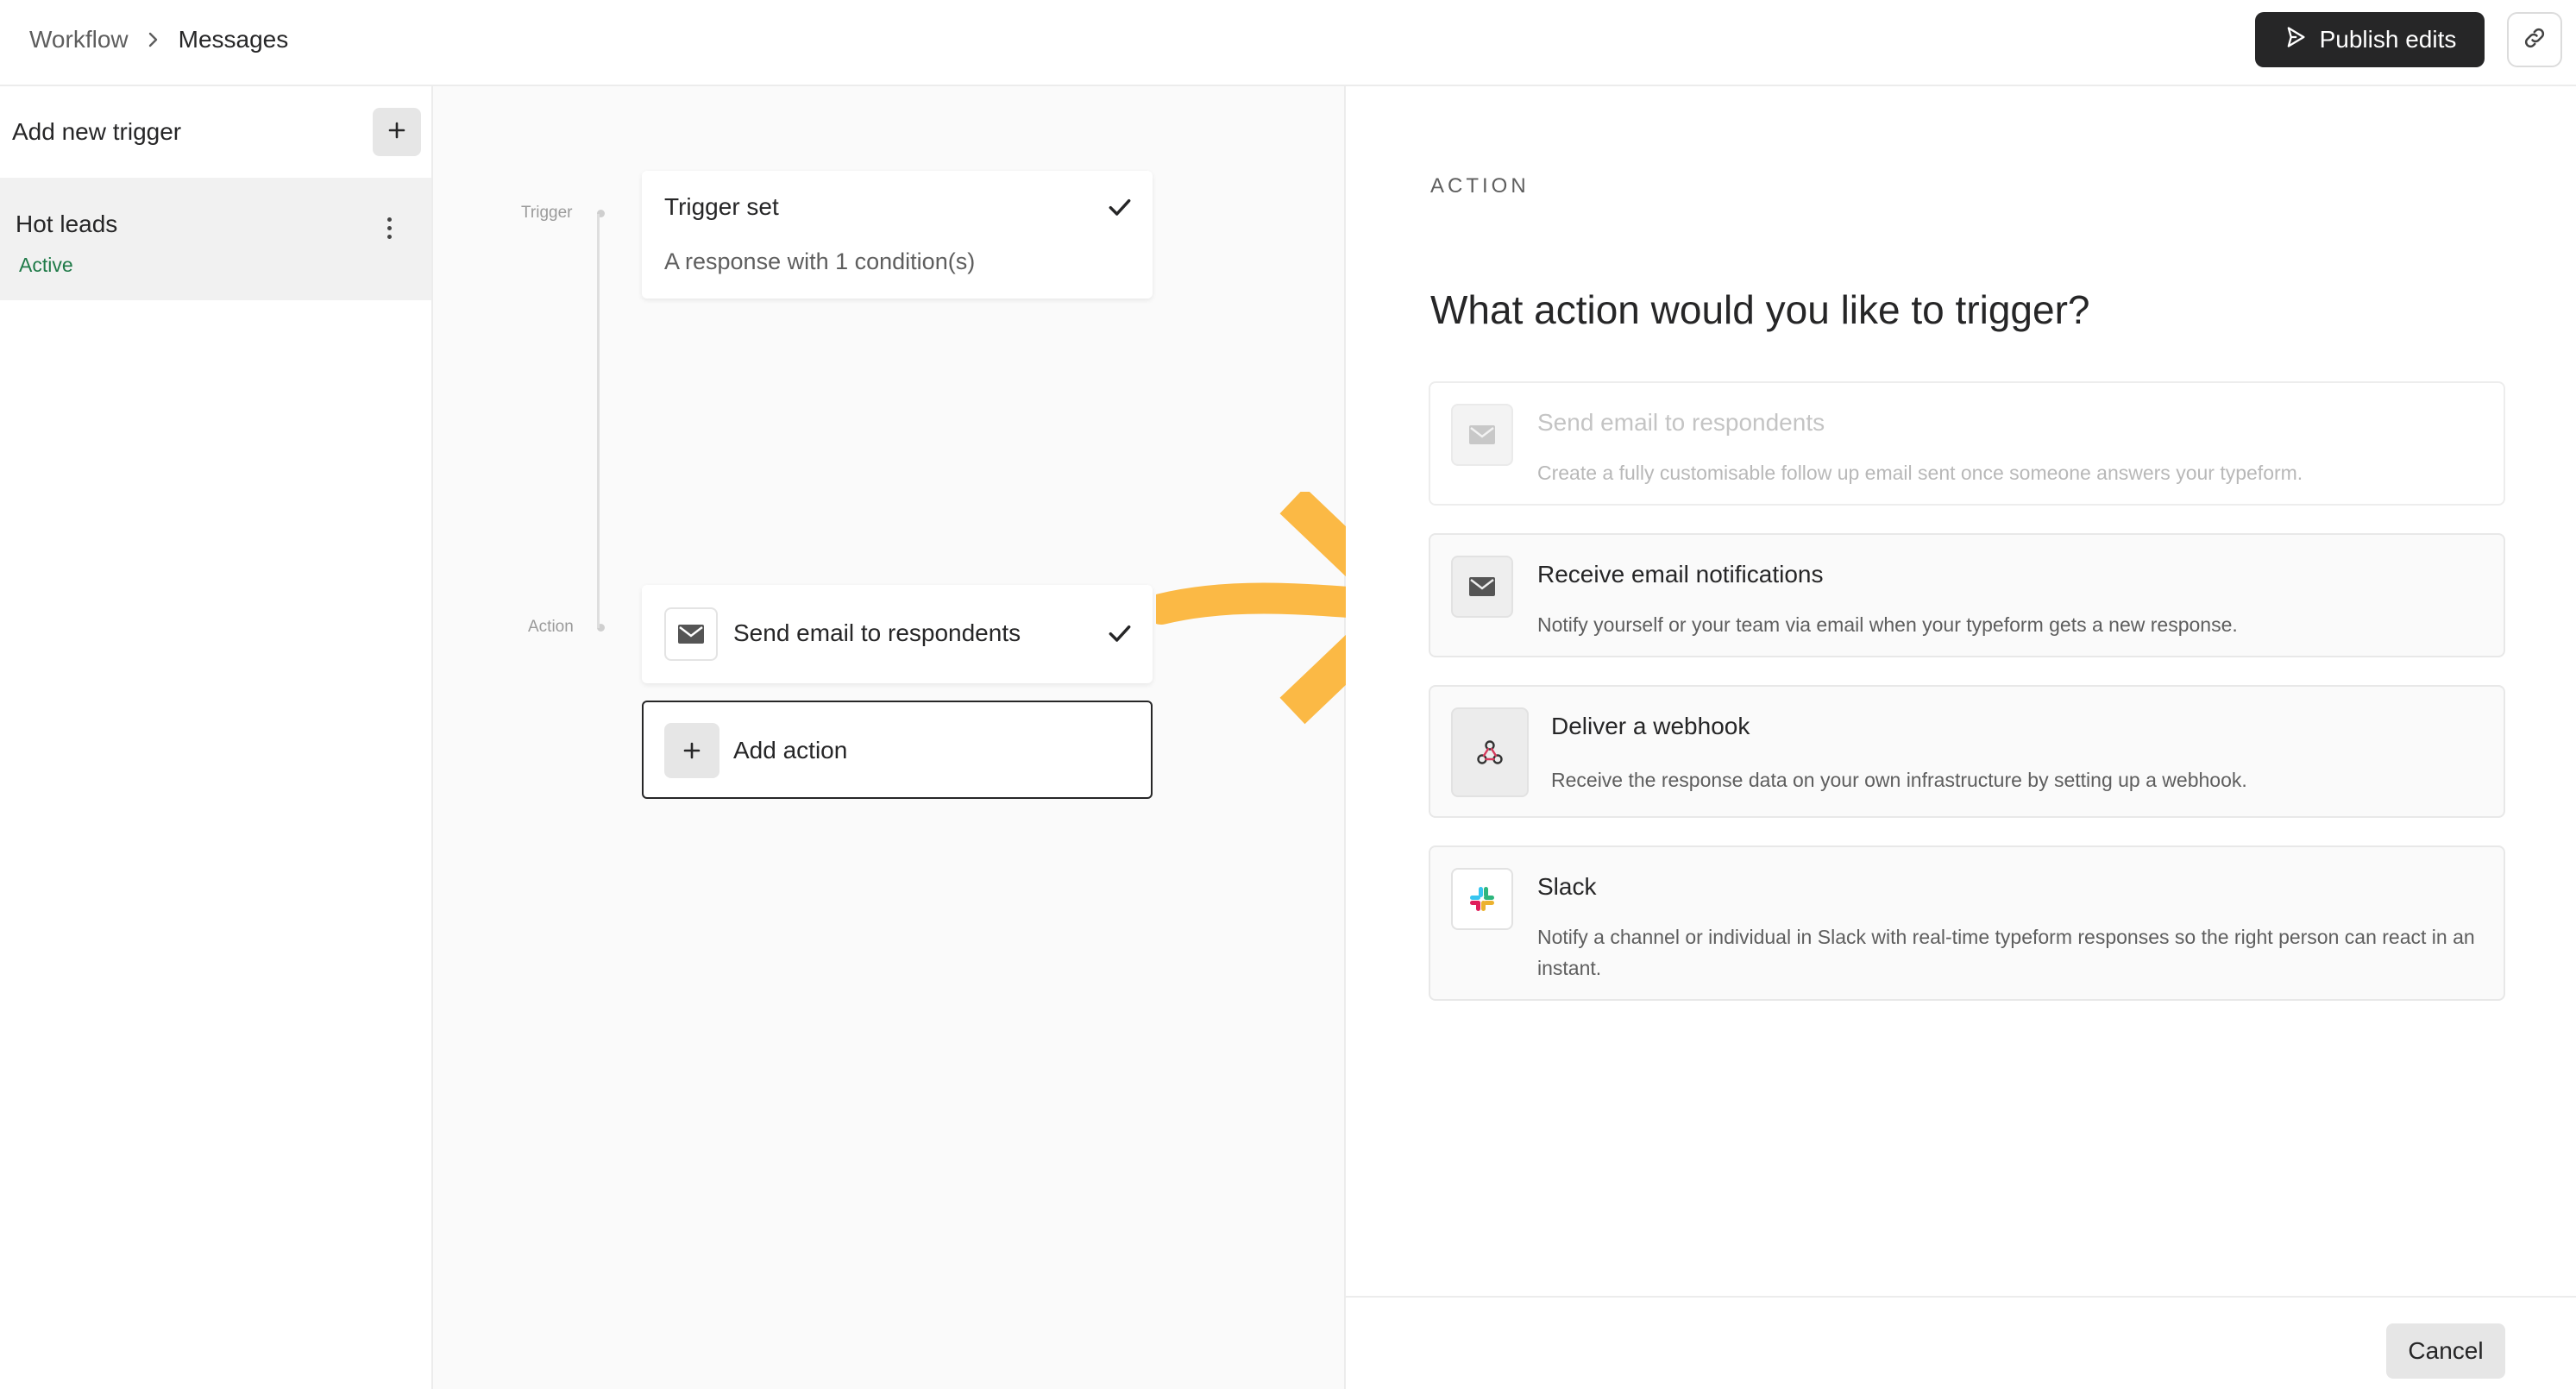  I want to click on more-options-icon, so click(389, 228).